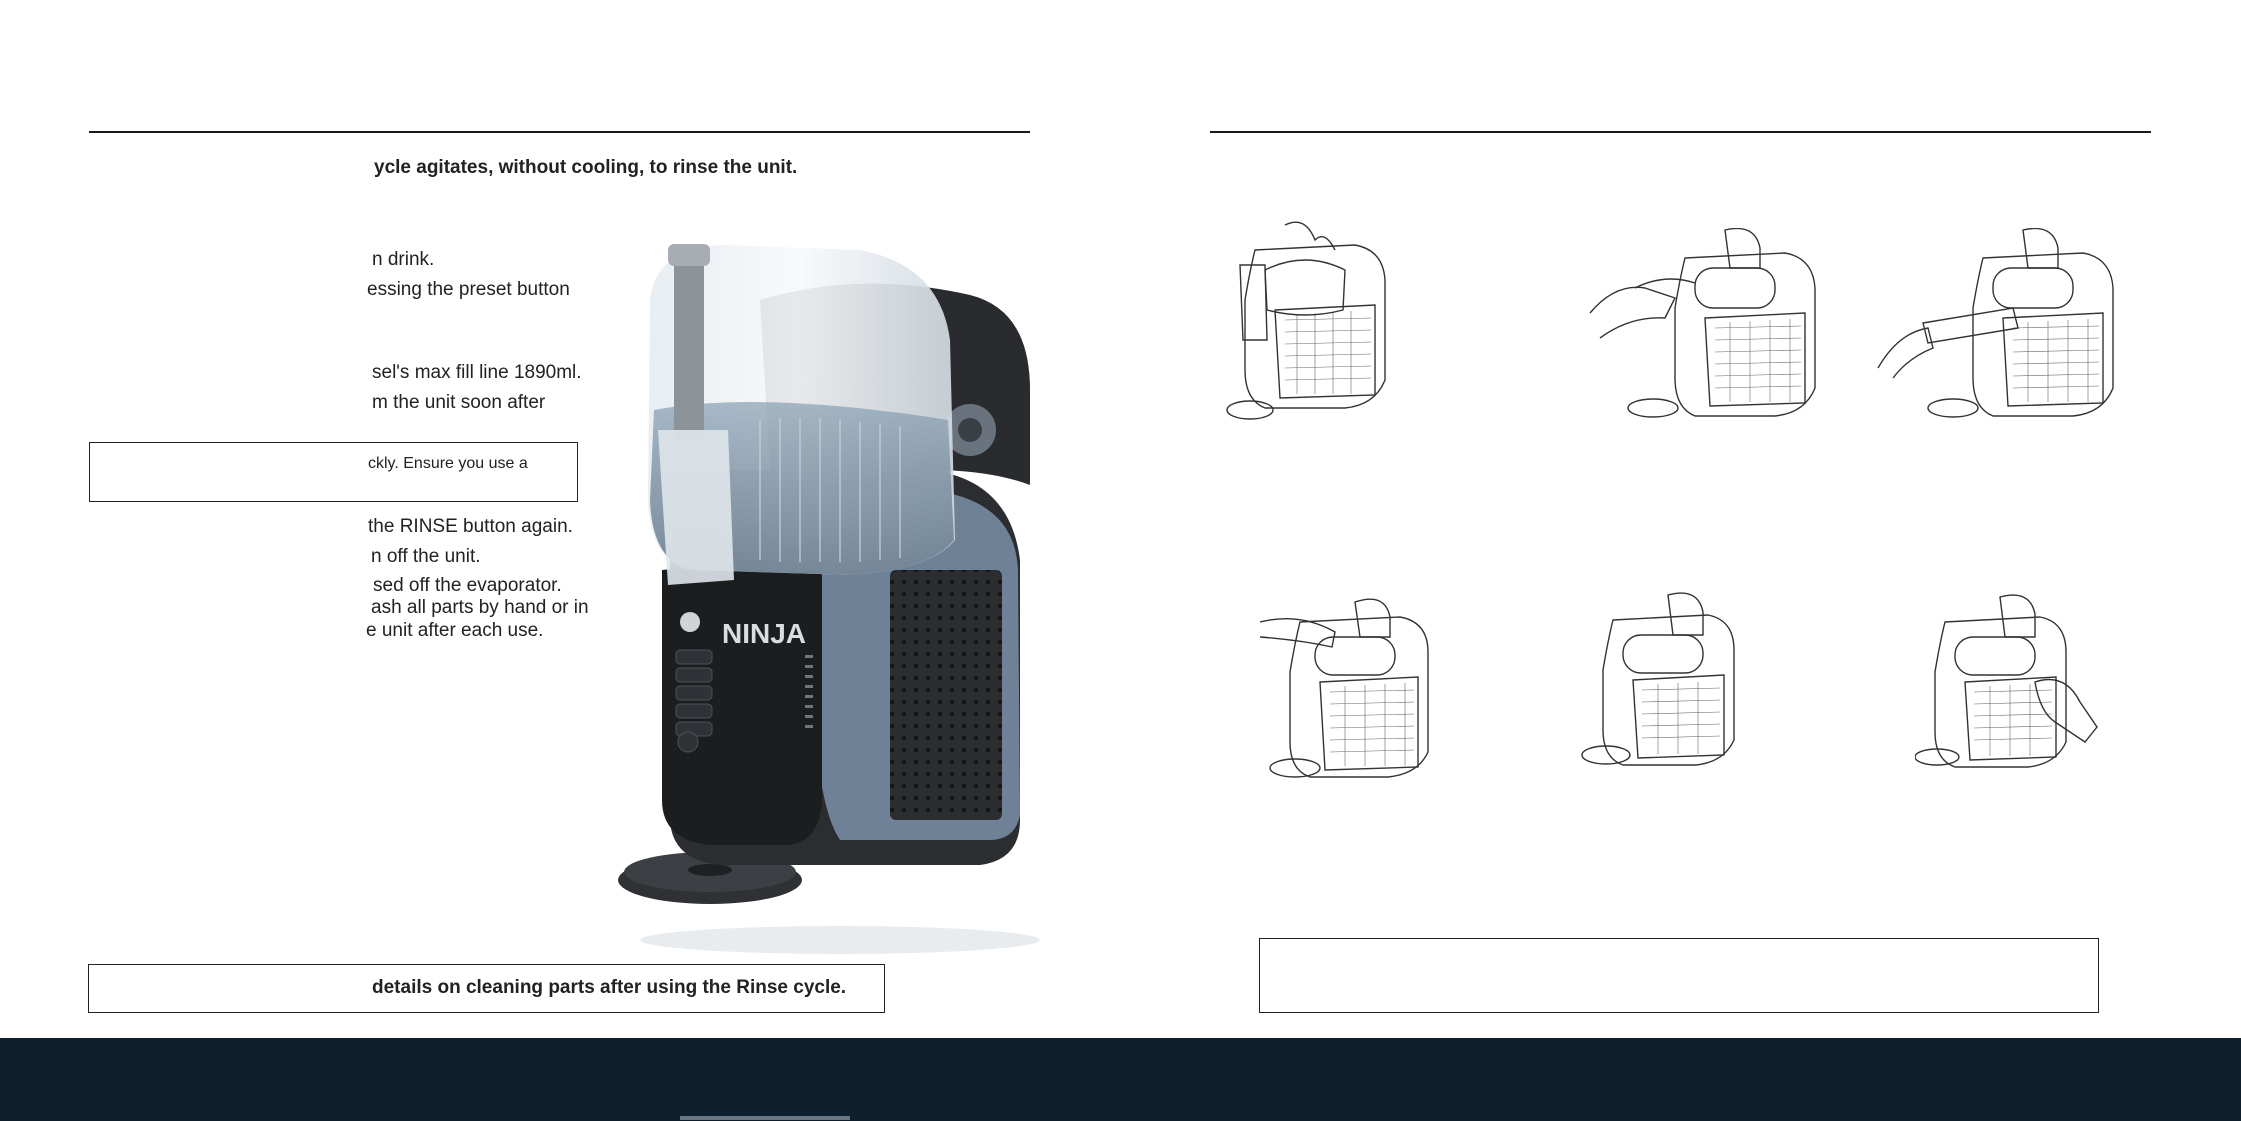 This screenshot has height=1121, width=2241. Describe the element at coordinates (1680, 132) in the screenshot. I see `right-top-rule` at that location.